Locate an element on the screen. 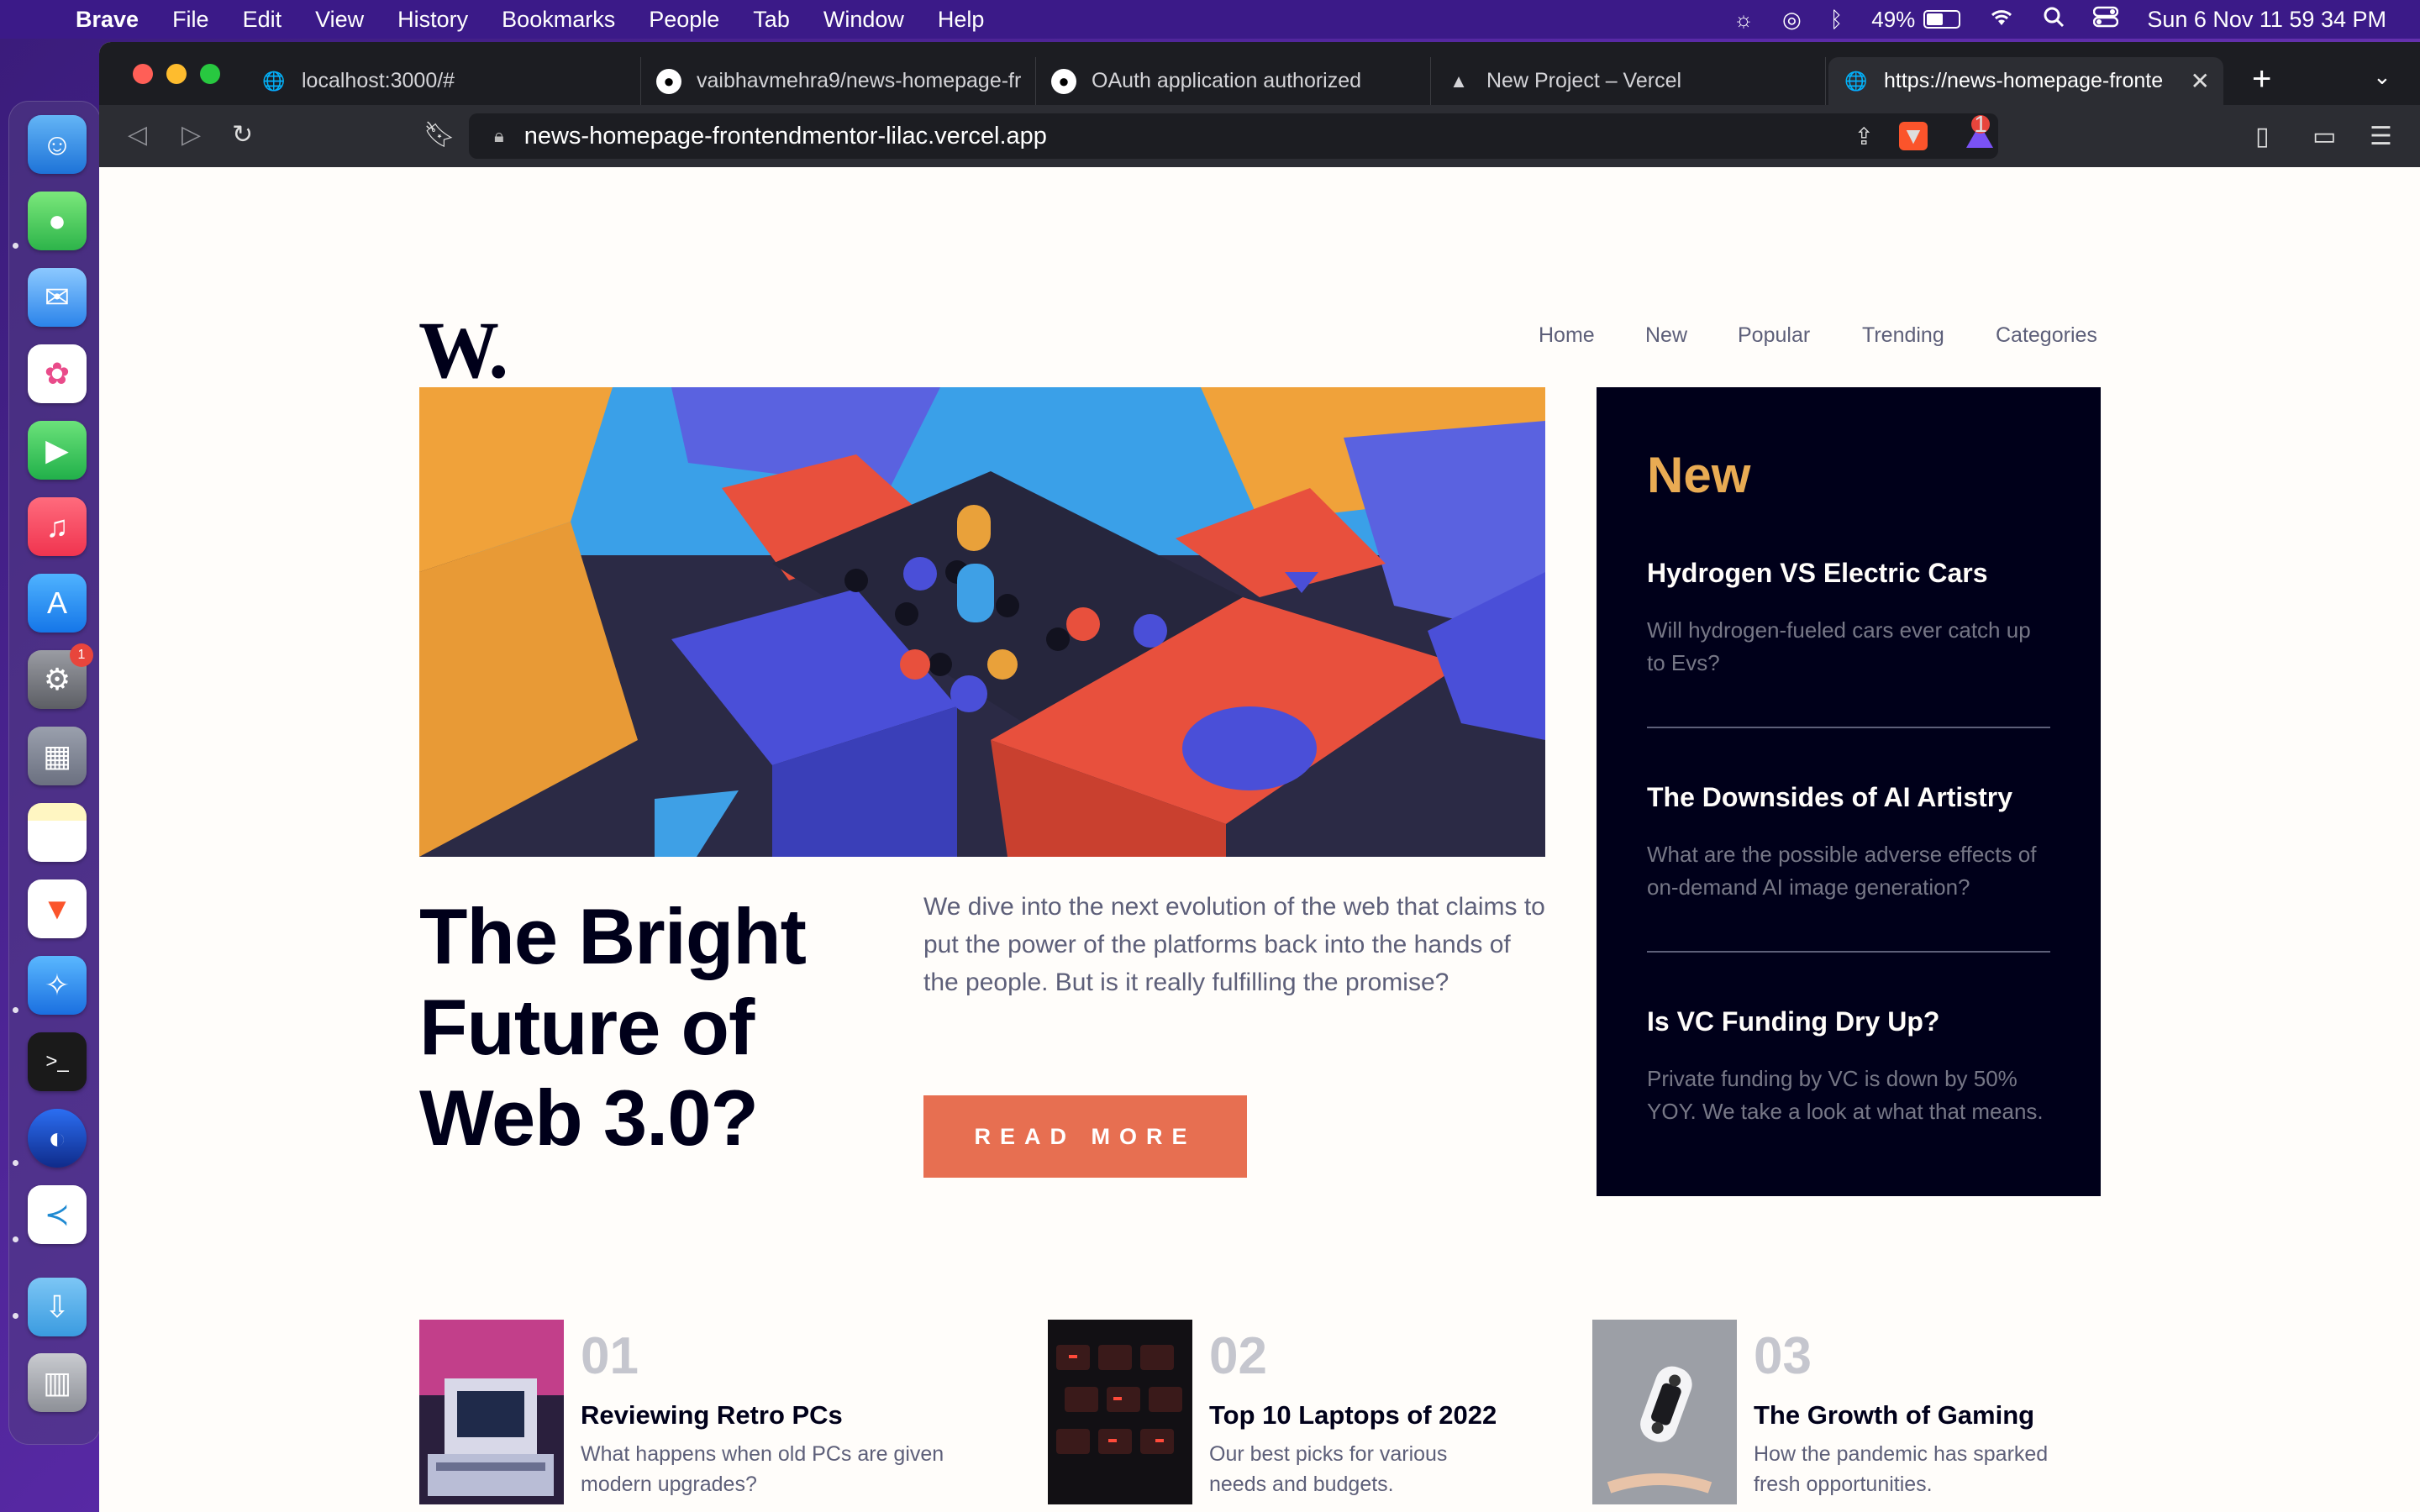 Image resolution: width=2420 pixels, height=1512 pixels. tab-title: New Project – Vercel is located at coordinates (1584, 80).